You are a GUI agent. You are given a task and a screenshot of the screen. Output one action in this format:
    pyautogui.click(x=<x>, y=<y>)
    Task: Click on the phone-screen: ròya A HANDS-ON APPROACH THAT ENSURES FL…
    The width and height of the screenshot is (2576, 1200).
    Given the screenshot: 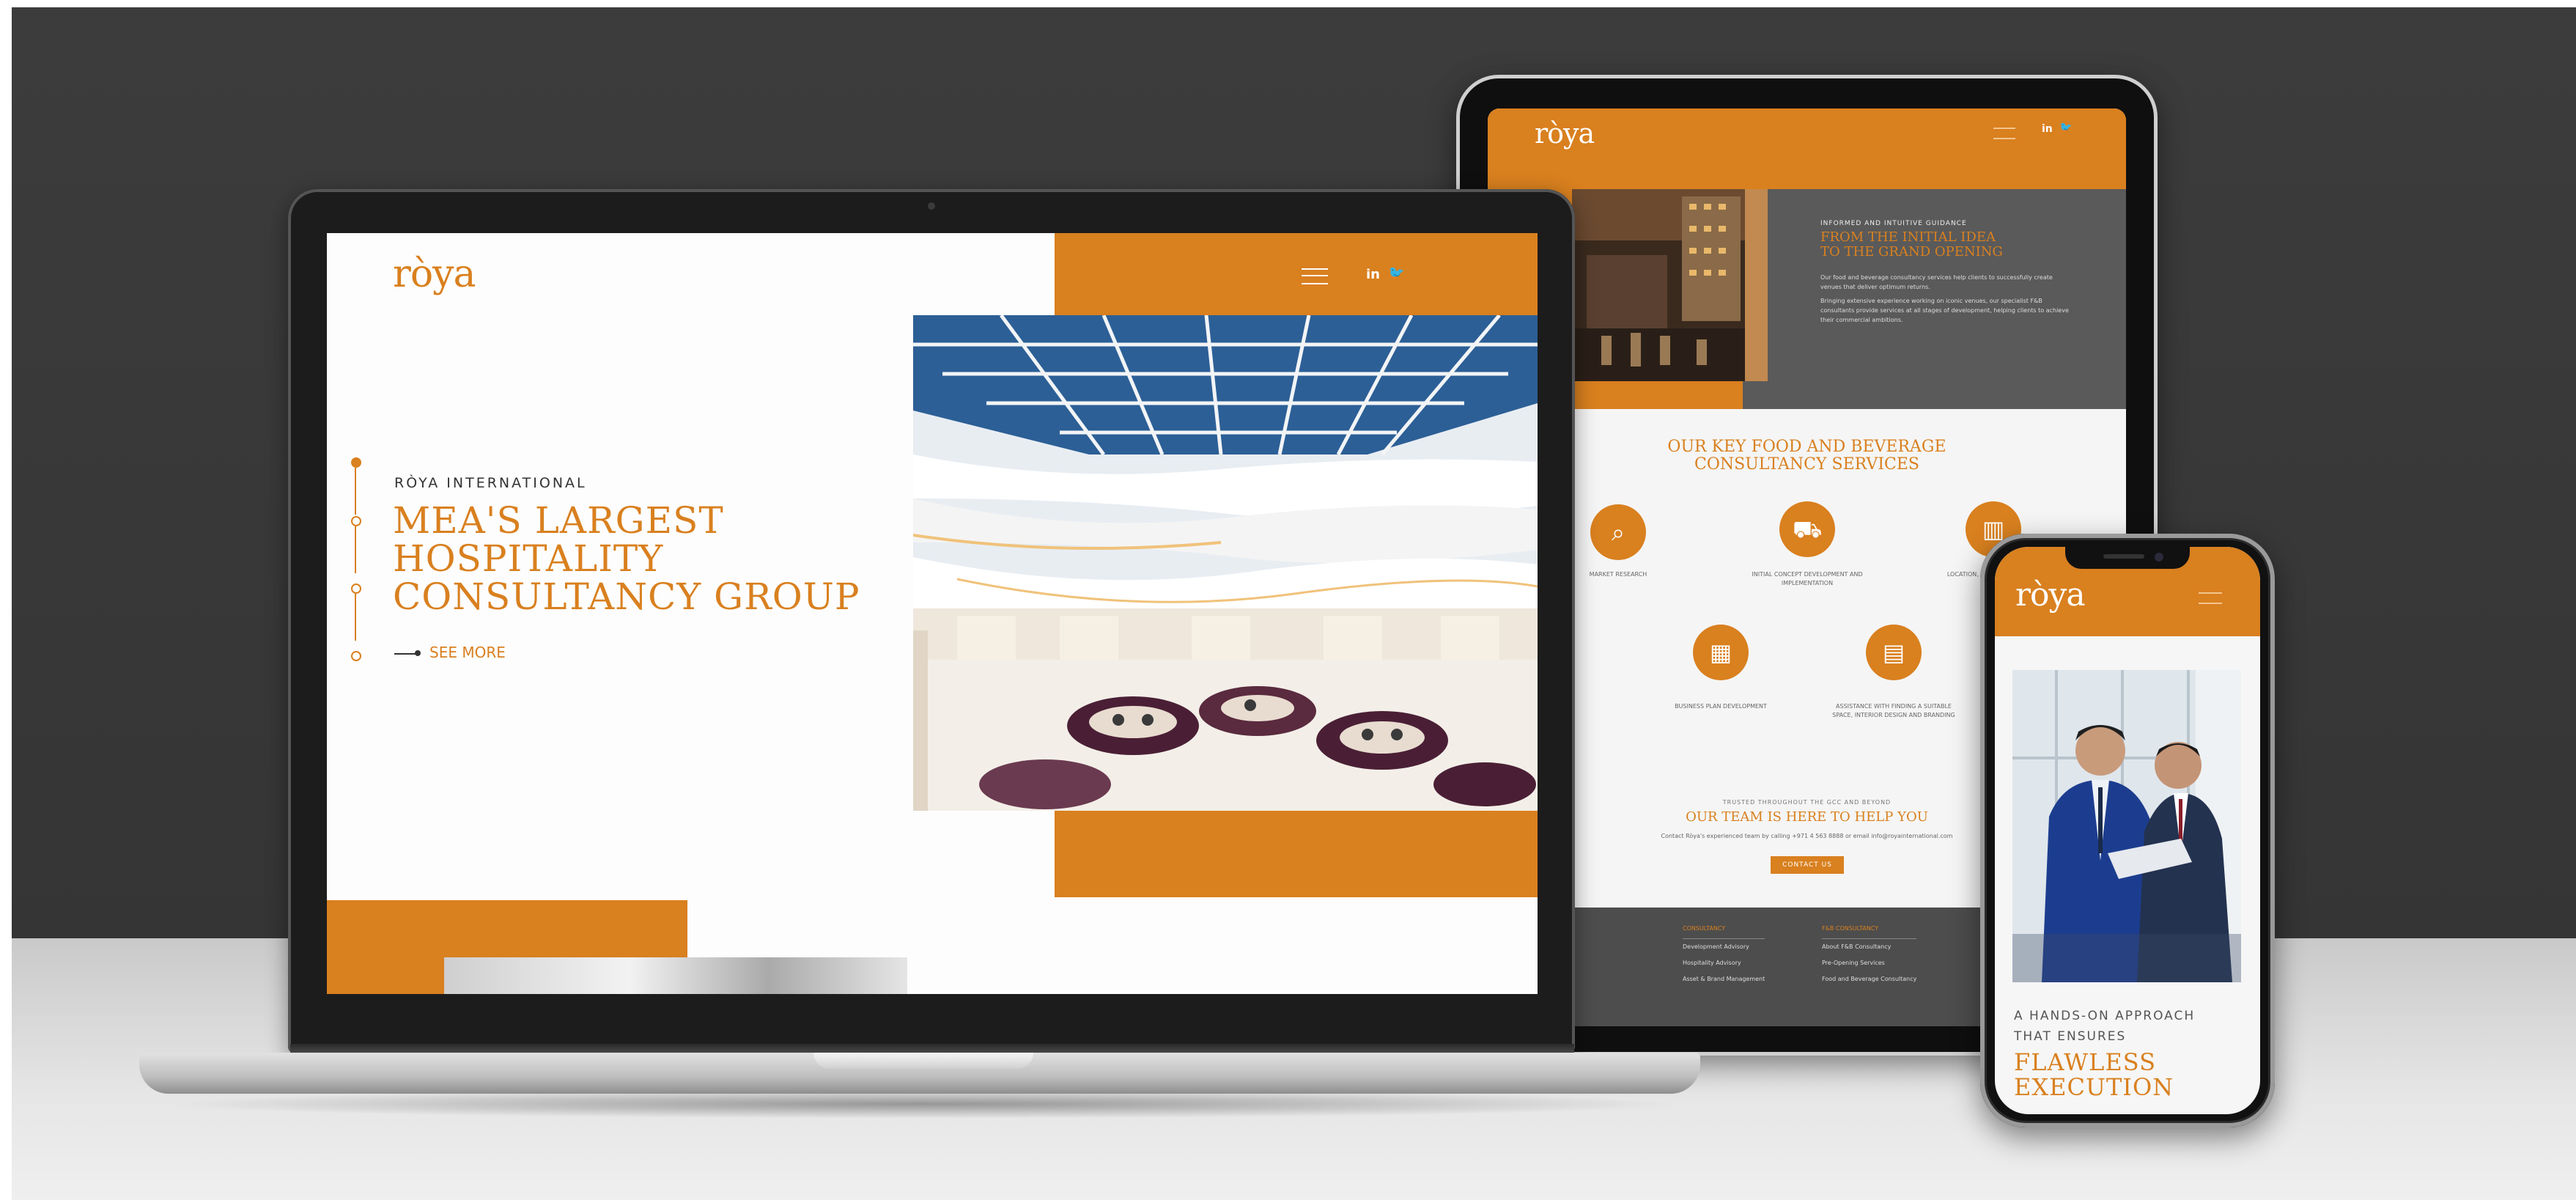 What is the action you would take?
    pyautogui.click(x=2127, y=831)
    